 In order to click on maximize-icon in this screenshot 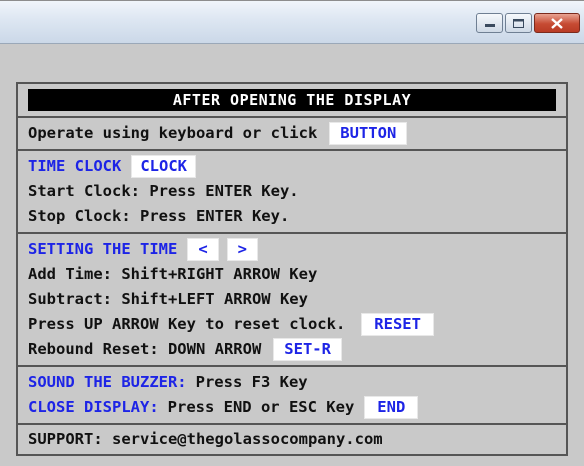, I will do `click(518, 23)`.